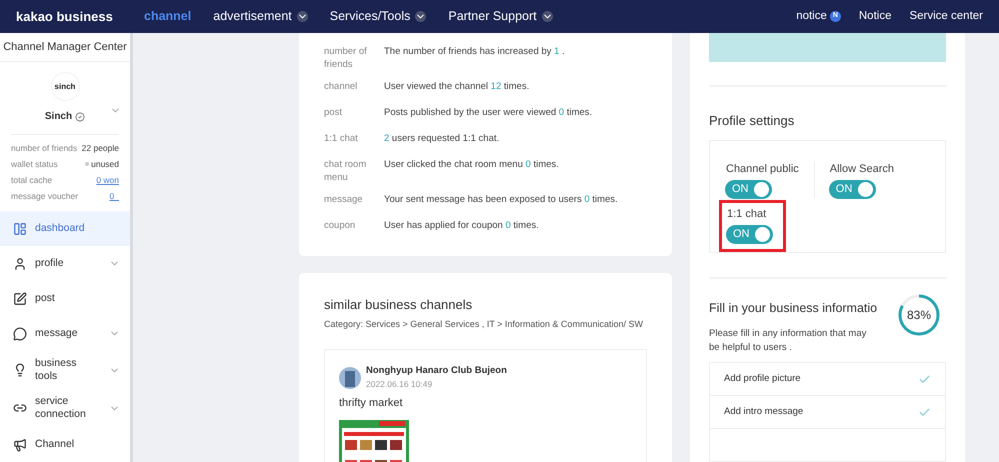  Describe the element at coordinates (34, 164) in the screenshot. I see `stat-label: wallet status` at that location.